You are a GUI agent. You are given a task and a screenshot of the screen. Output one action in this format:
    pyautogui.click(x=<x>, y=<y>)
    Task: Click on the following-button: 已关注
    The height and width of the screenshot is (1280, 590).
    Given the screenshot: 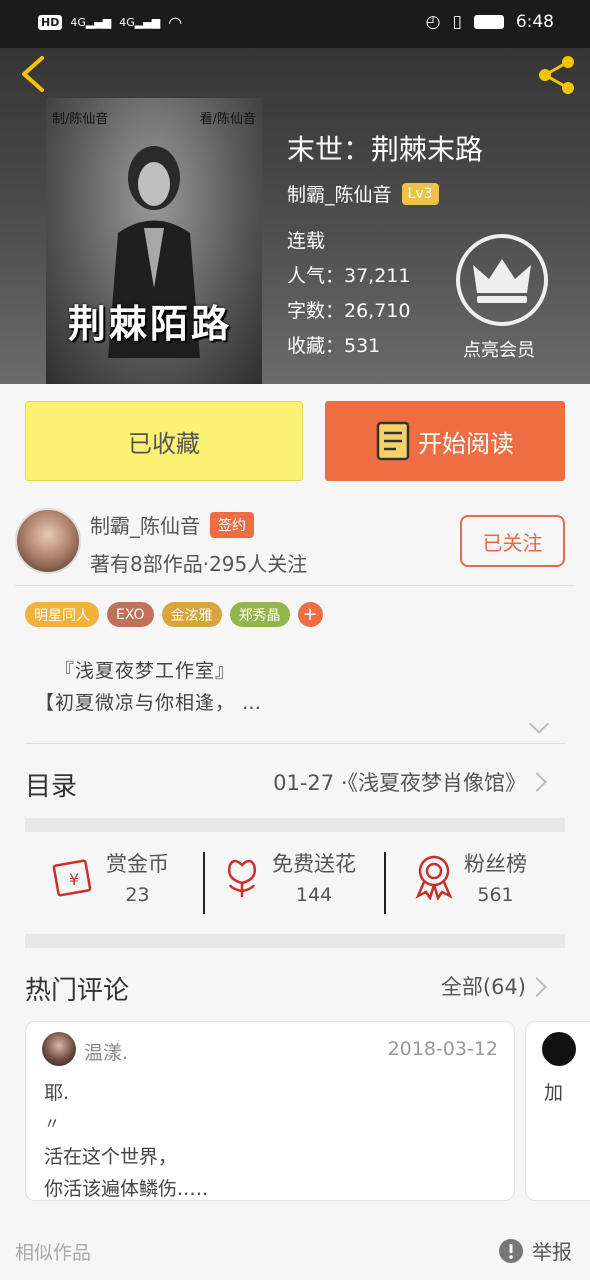 What is the action you would take?
    pyautogui.click(x=512, y=541)
    